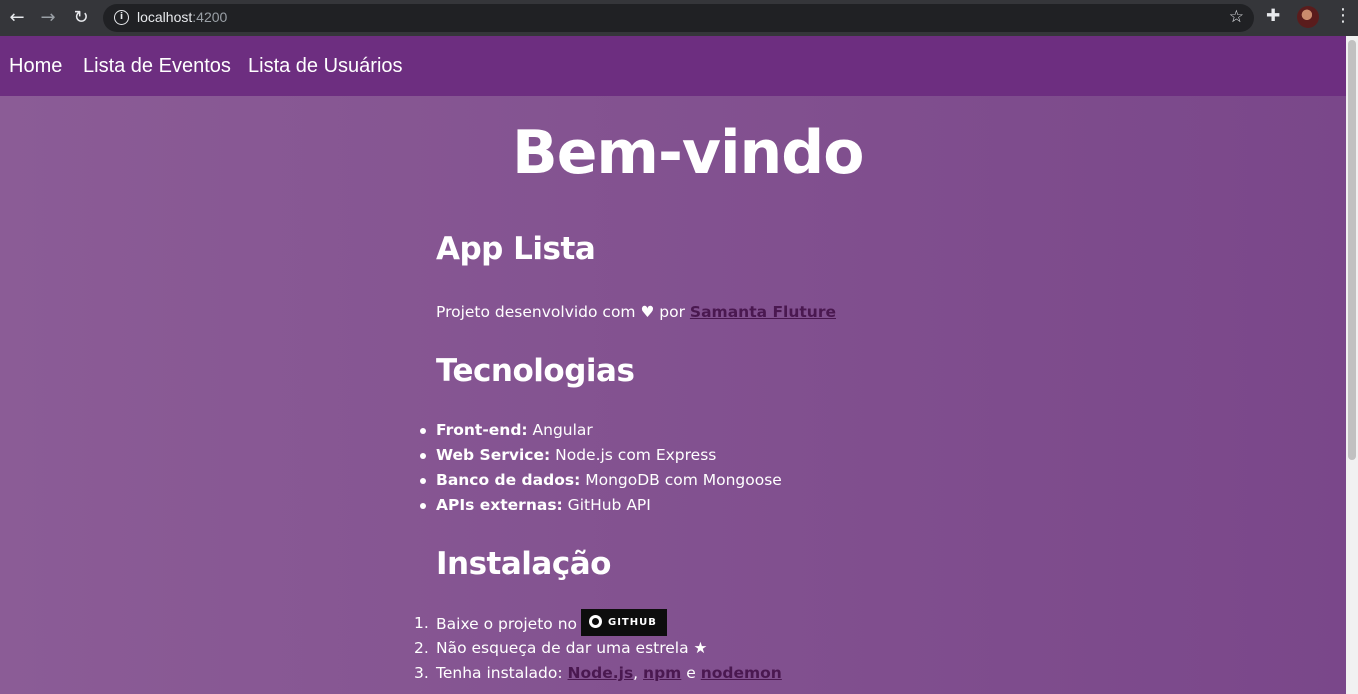 The height and width of the screenshot is (694, 1358). Describe the element at coordinates (561, 648) in the screenshot. I see `list-item: 2. Não esqueça de dar uma estrela ★` at that location.